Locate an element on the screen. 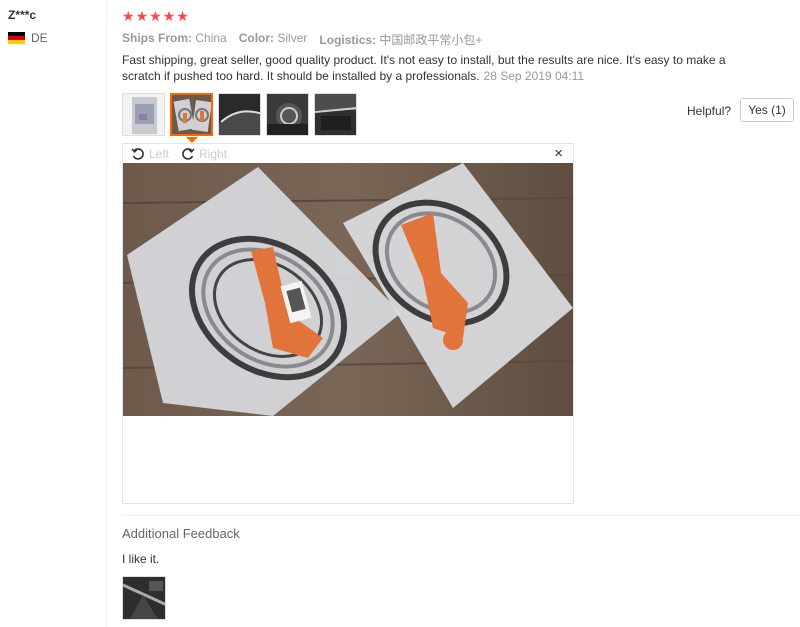  additional-feedback-thumbnail is located at coordinates (144, 598).